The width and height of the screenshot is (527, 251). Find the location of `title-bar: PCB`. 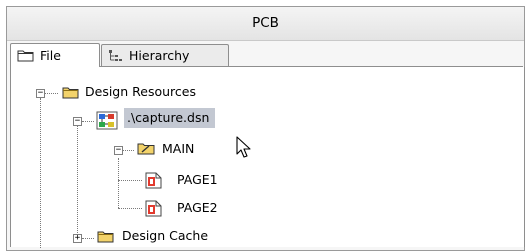

title-bar: PCB is located at coordinates (265, 24).